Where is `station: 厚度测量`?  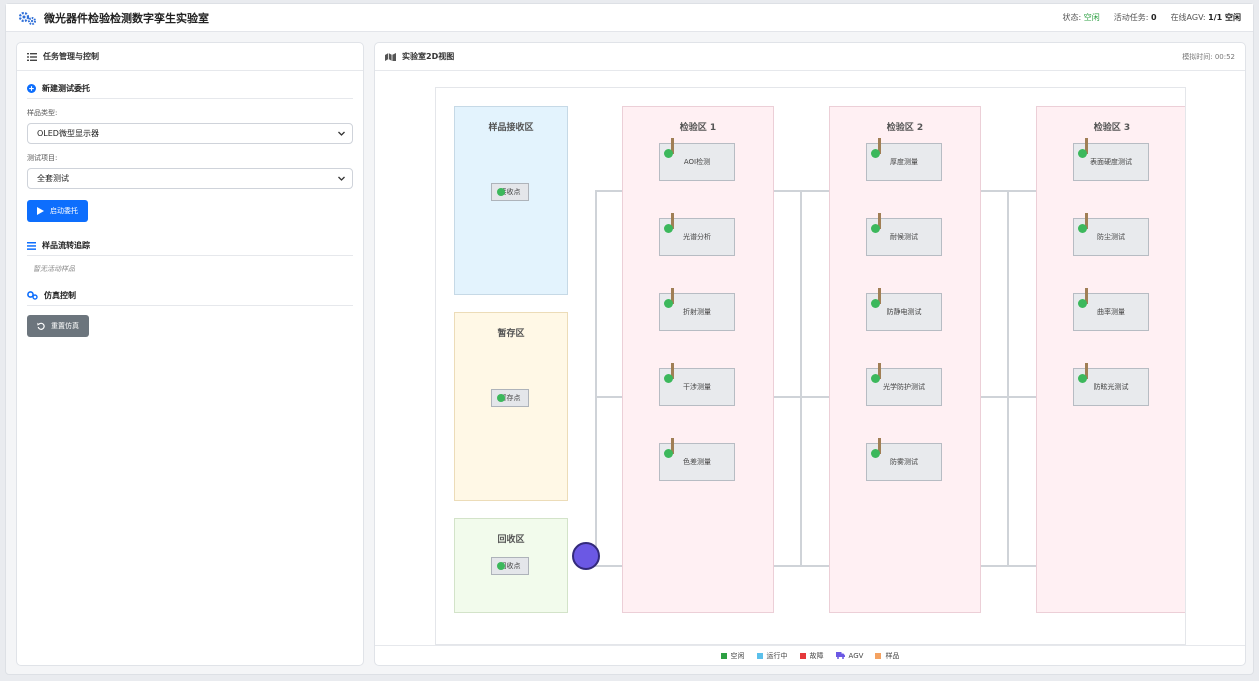
station: 厚度测量 is located at coordinates (904, 159).